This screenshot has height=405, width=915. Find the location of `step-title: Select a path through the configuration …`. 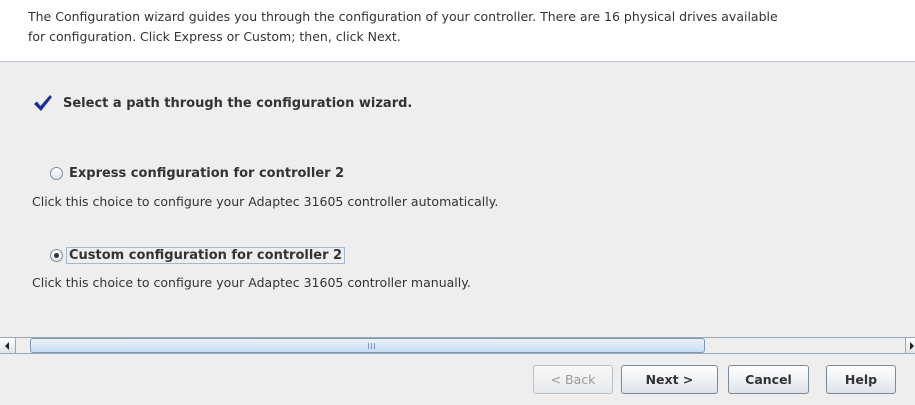

step-title: Select a path through the configuration … is located at coordinates (238, 103).